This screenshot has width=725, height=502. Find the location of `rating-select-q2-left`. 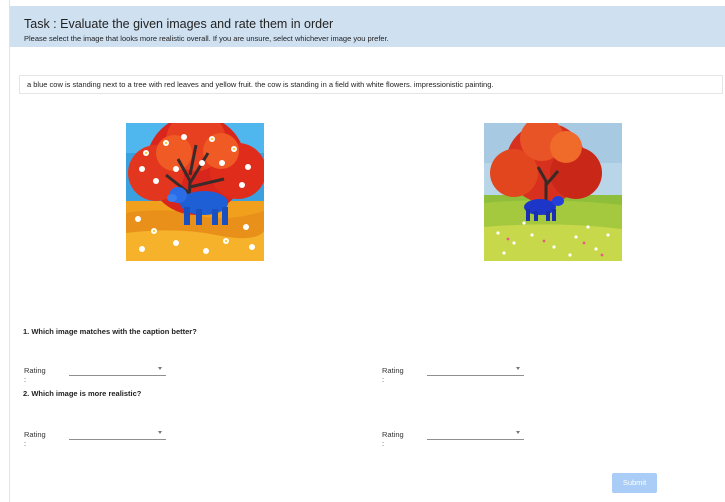

rating-select-q2-left is located at coordinates (117, 433).